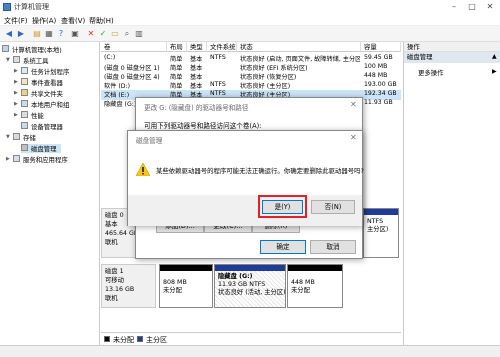  Describe the element at coordinates (250, 20) in the screenshot. I see `menu-bar: 文件(F) 操作(A) 查看(V) 帮助(H)` at that location.